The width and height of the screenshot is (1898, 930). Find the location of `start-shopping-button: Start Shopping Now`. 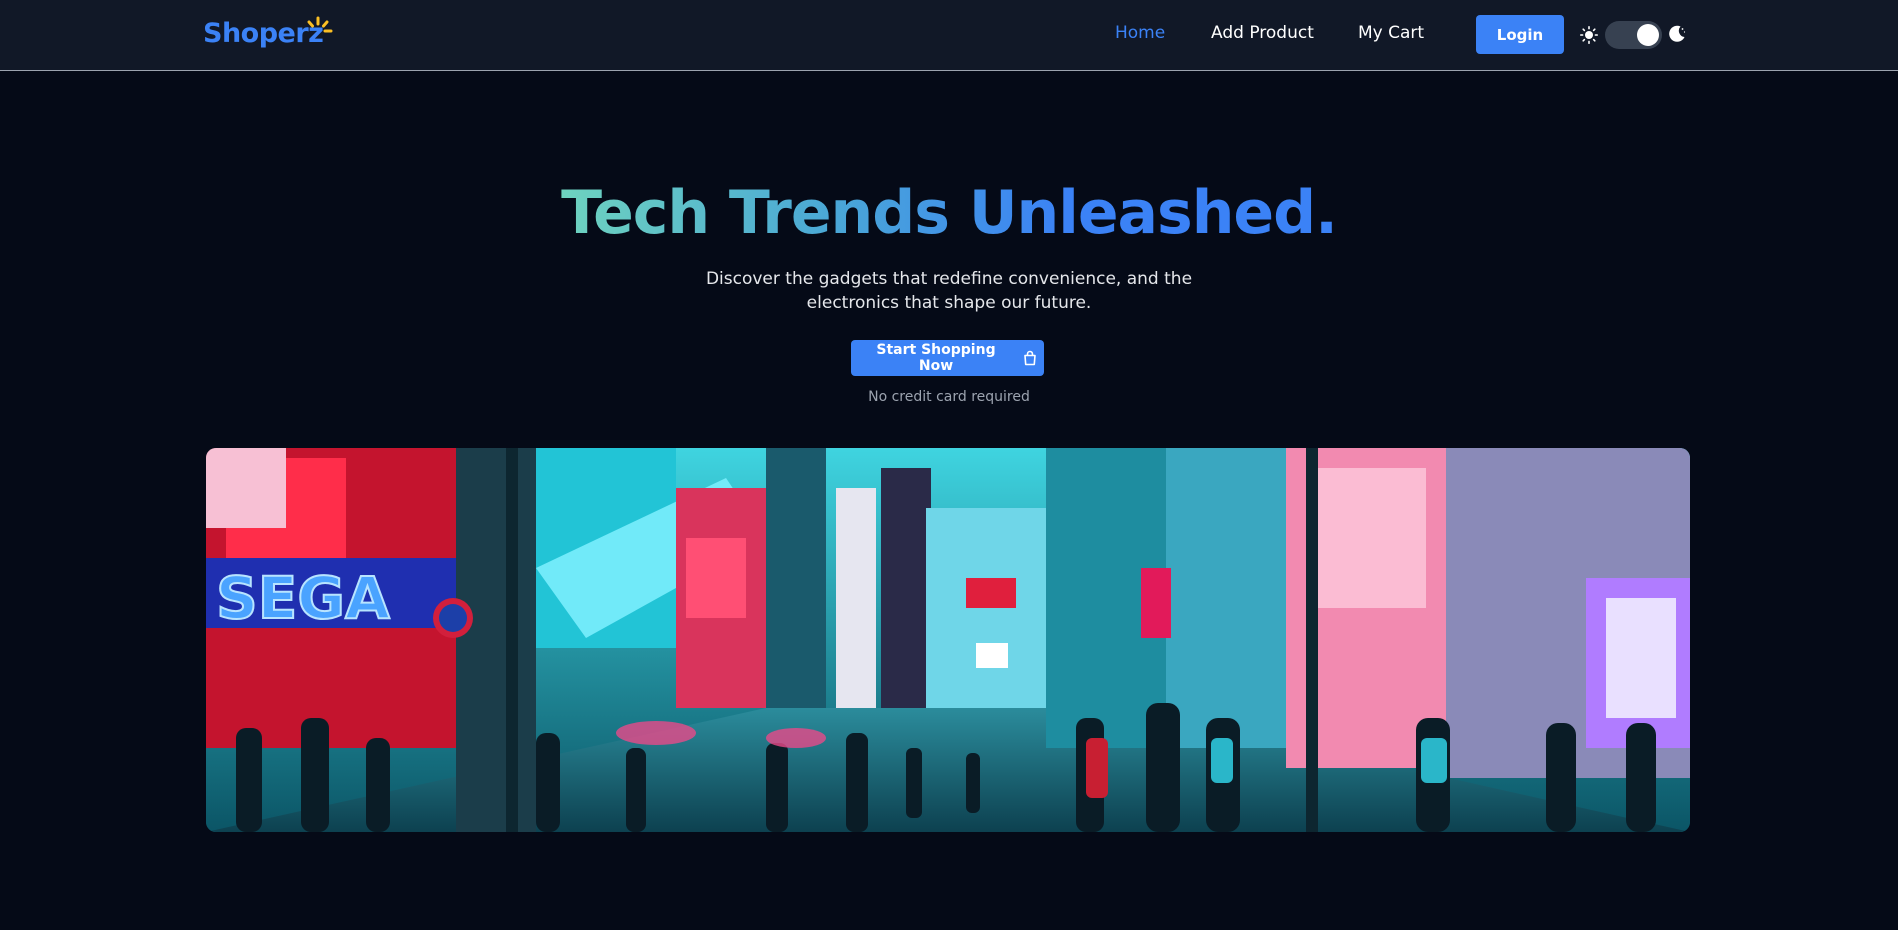

start-shopping-button: Start Shopping Now is located at coordinates (947, 358).